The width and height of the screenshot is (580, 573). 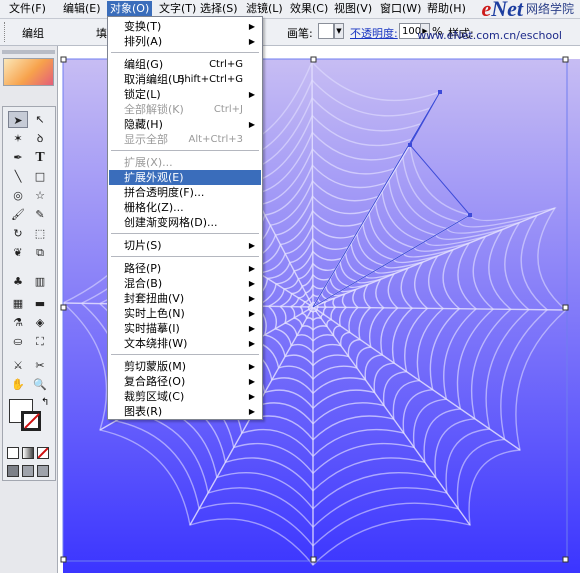 I want to click on type-tool-icon: T, so click(x=40, y=157).